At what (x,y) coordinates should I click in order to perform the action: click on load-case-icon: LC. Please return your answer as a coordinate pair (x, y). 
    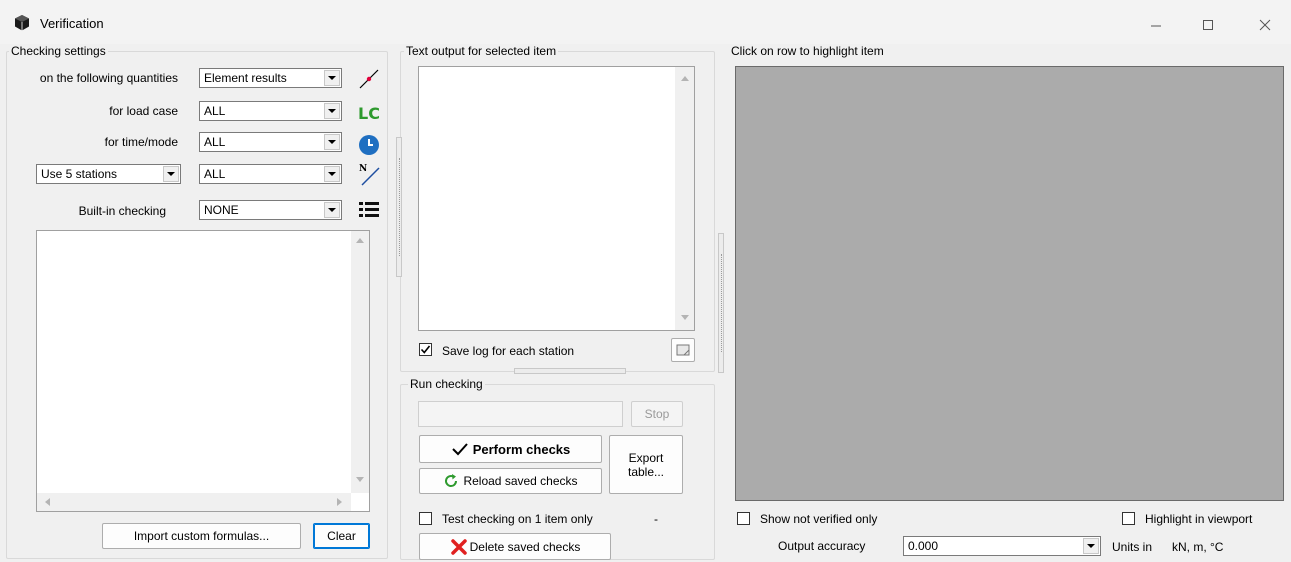
    Looking at the image, I should click on (369, 112).